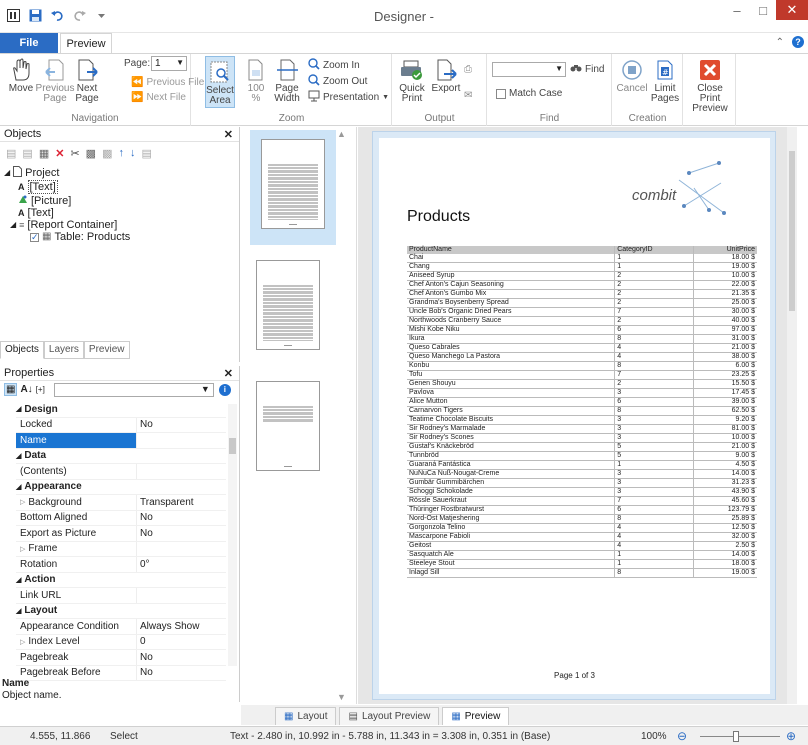 Image resolution: width=808 pixels, height=745 pixels. What do you see at coordinates (124, 225) in the screenshot?
I see `tree-item-report-container: ◢ ≡ [Report Container]` at bounding box center [124, 225].